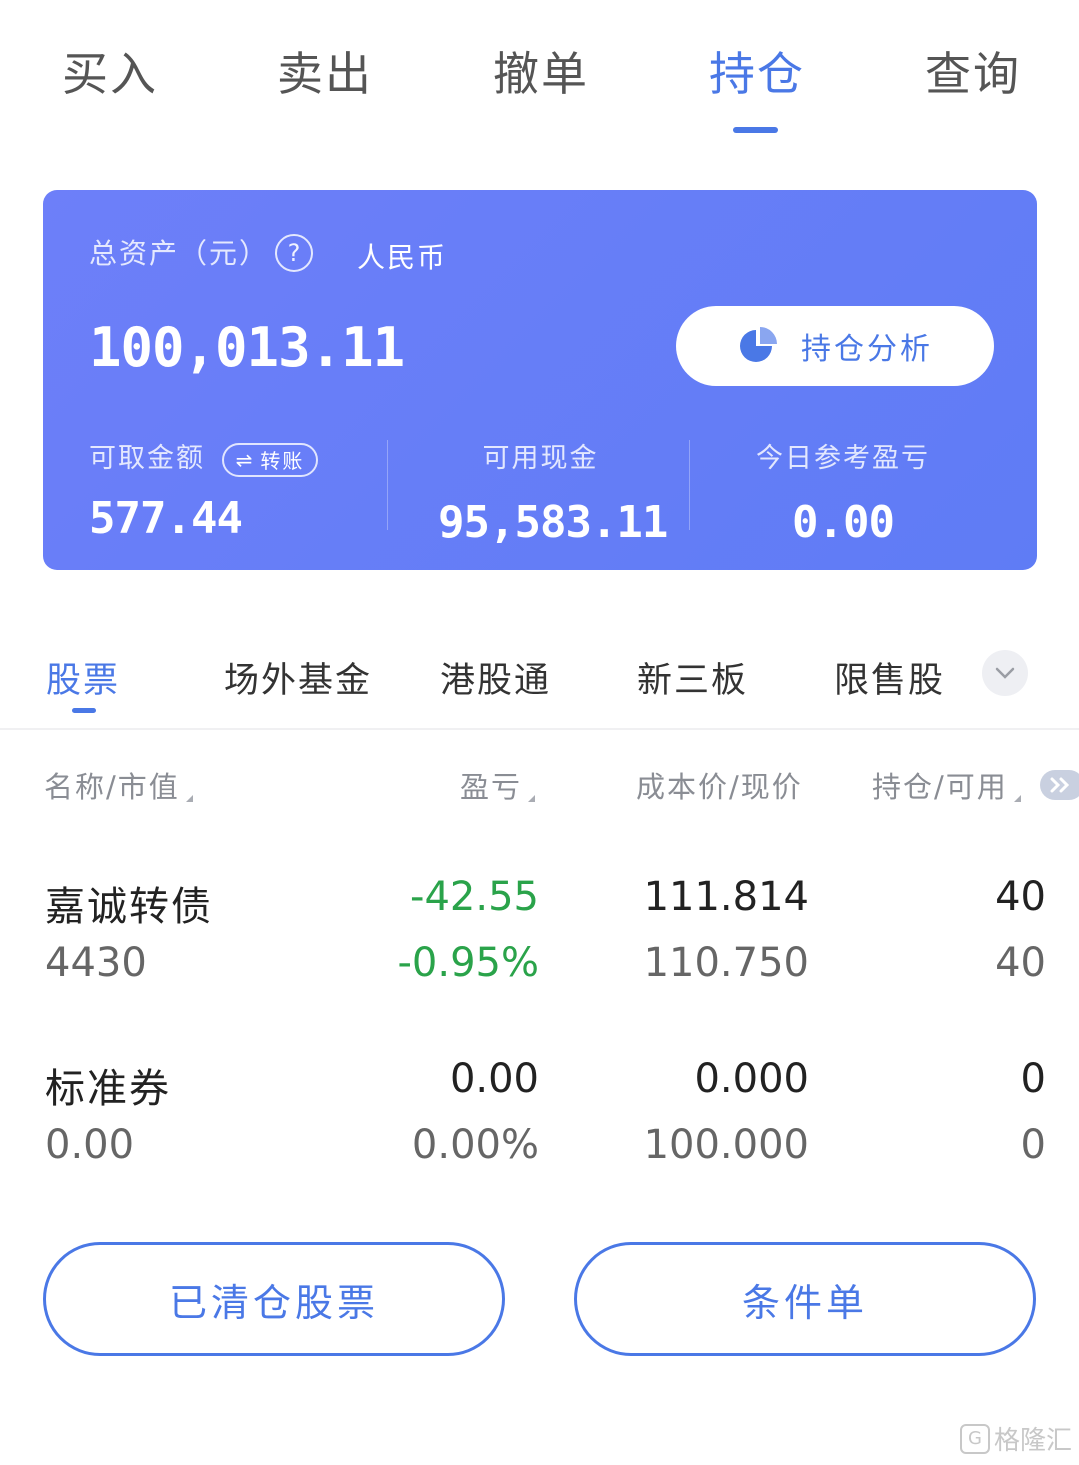  Describe the element at coordinates (118, 785) in the screenshot. I see `header-name-value: 名称/市值` at that location.